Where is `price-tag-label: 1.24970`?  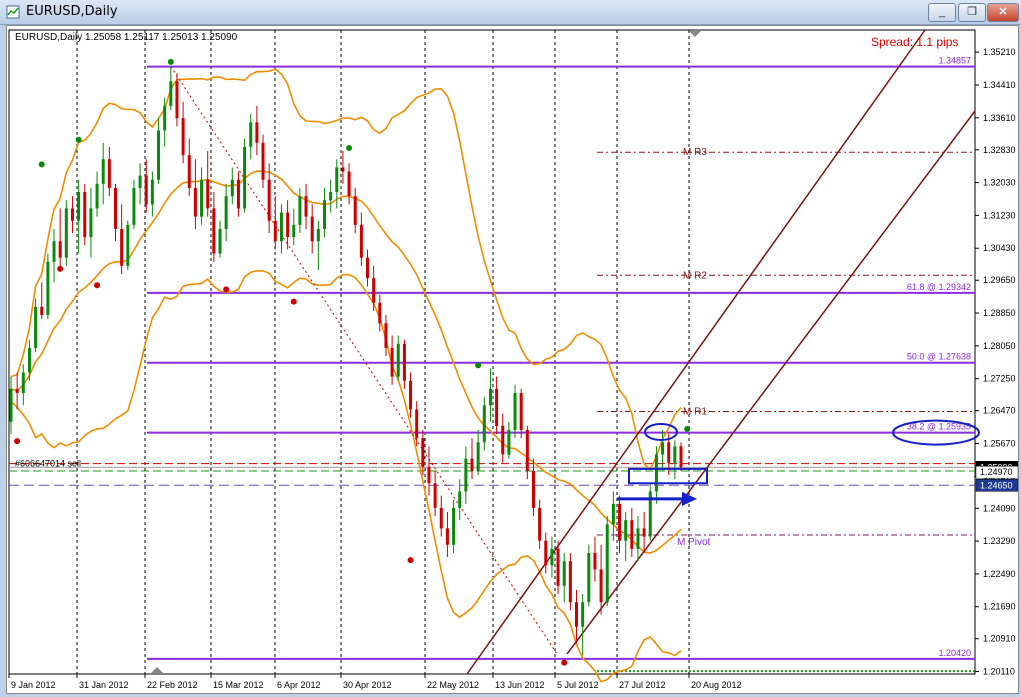
price-tag-label: 1.24970 is located at coordinates (996, 472).